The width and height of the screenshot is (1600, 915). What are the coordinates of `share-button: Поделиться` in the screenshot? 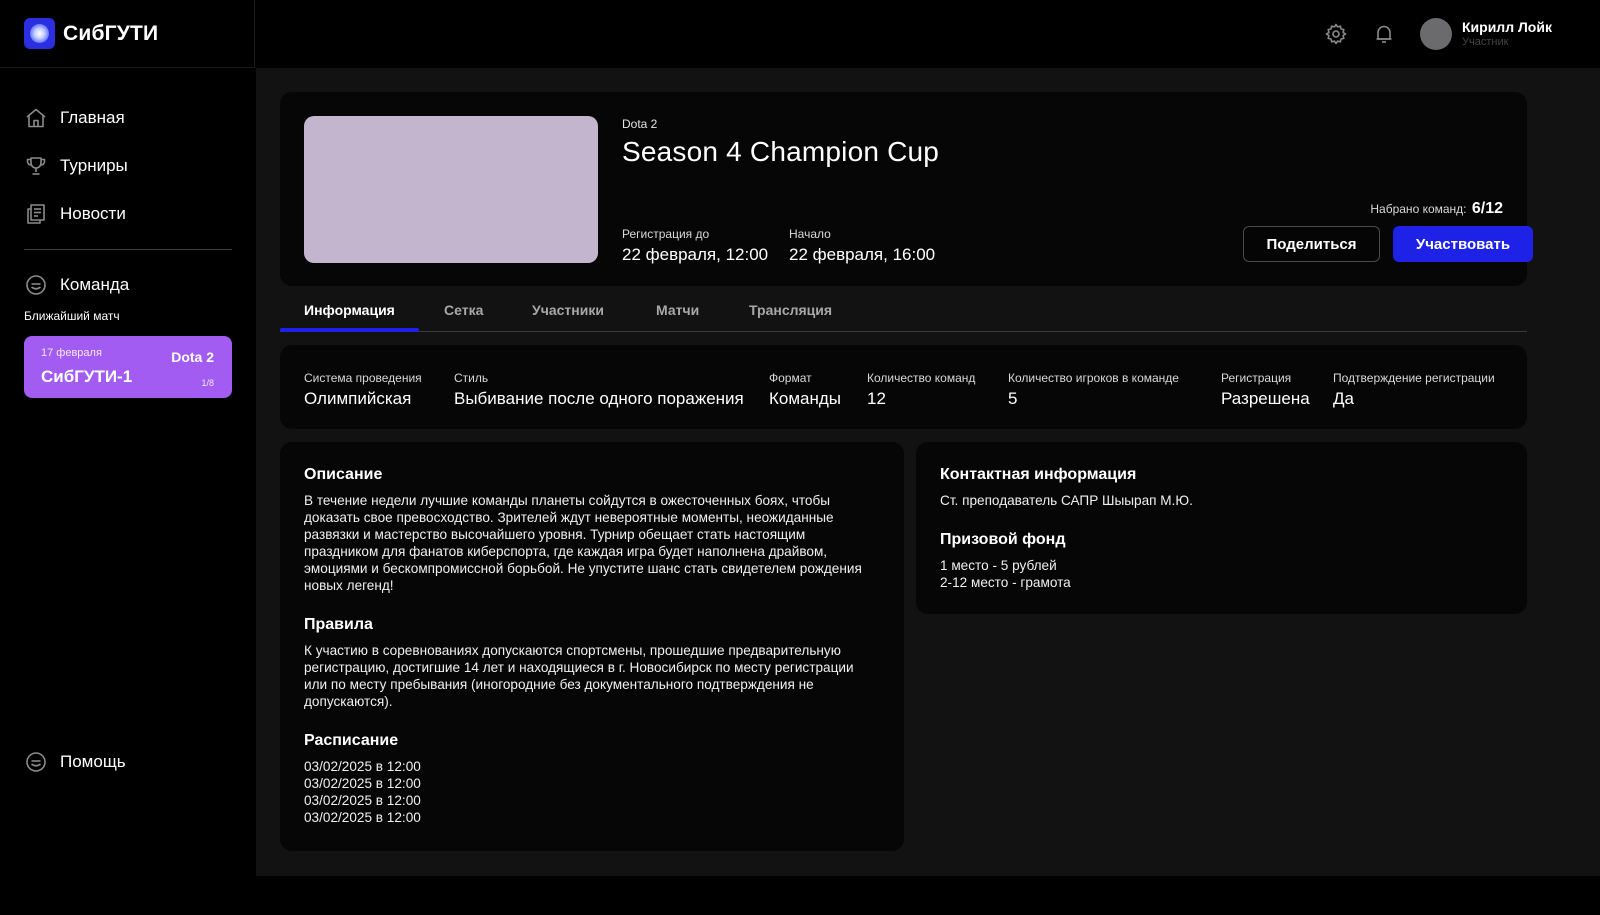 It's located at (1311, 244).